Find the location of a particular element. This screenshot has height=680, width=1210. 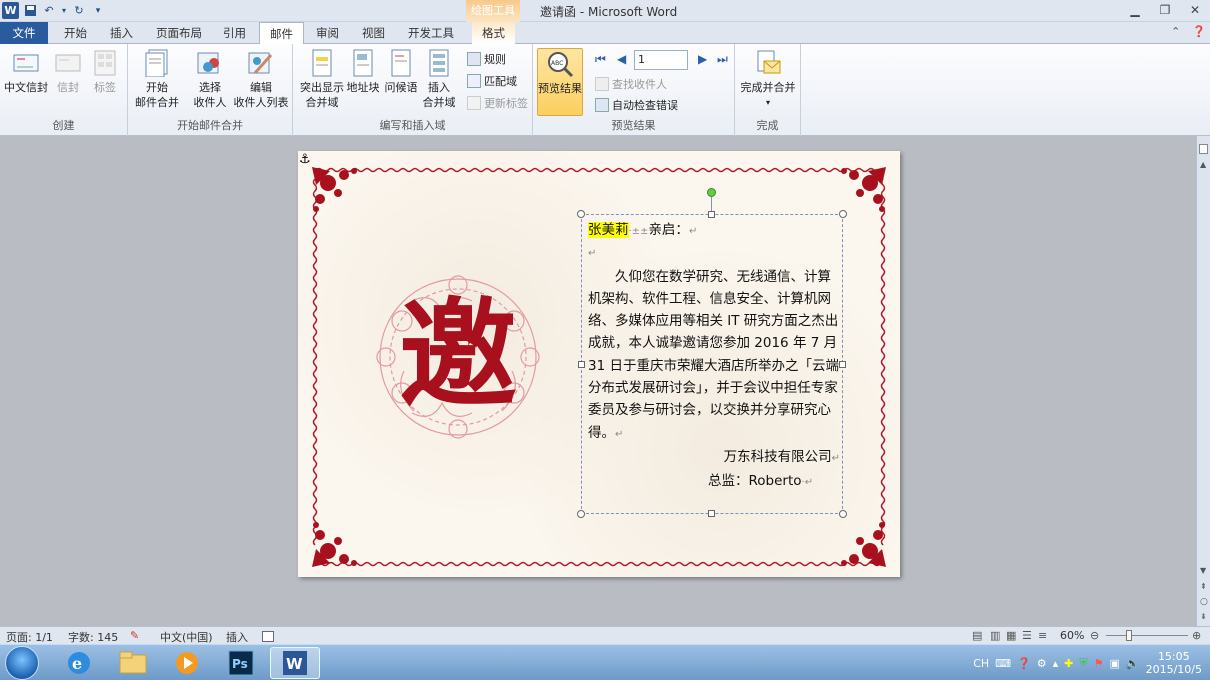

keyboard-icon: ⌨ is located at coordinates (1003, 663).